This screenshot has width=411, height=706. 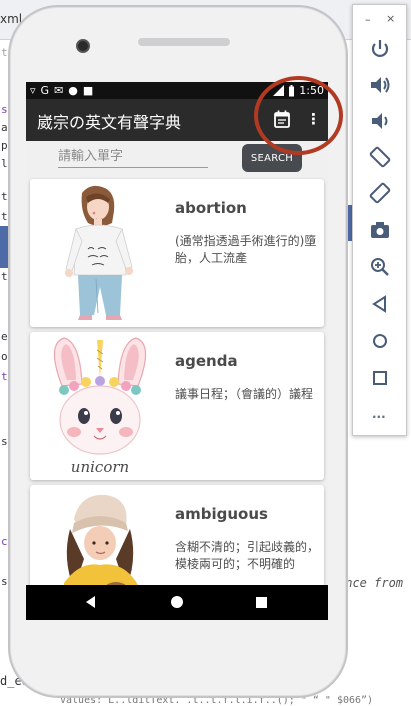 What do you see at coordinates (4, 127) in the screenshot?
I see `gutter-char: a` at bounding box center [4, 127].